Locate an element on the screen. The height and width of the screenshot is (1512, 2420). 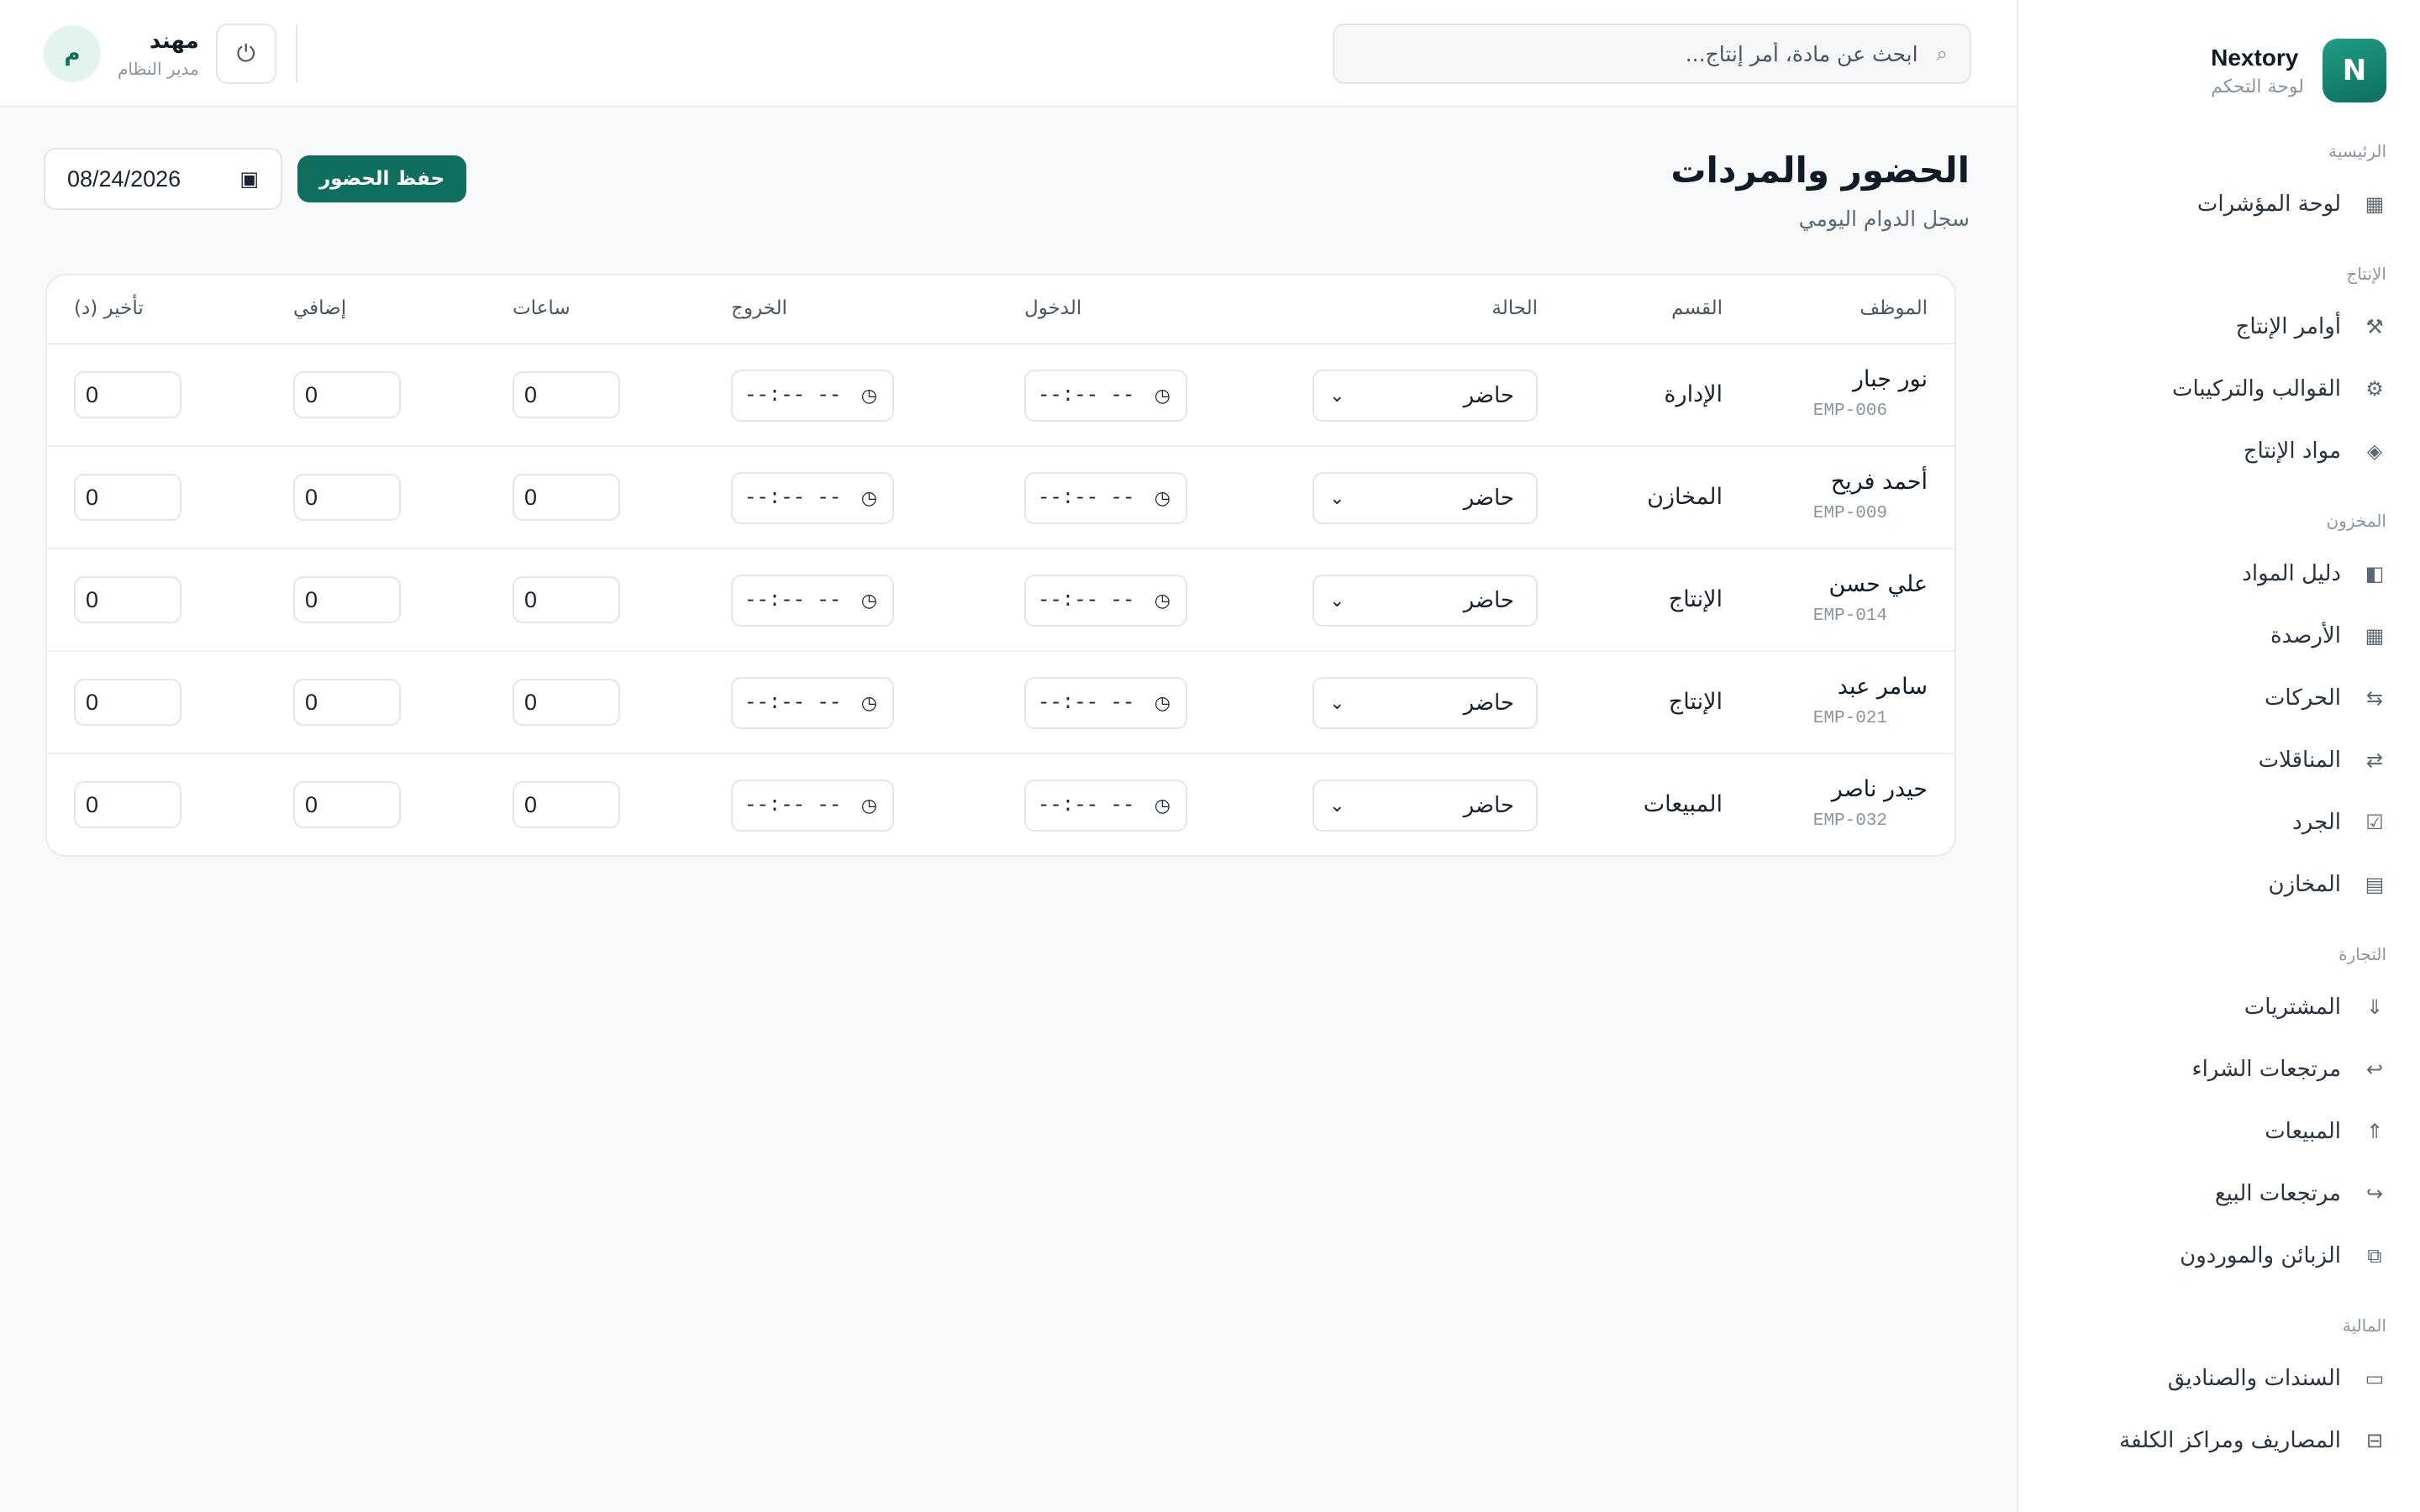
sidebar-item-balances: ▦ الأرصدة is located at coordinates (2222, 636).